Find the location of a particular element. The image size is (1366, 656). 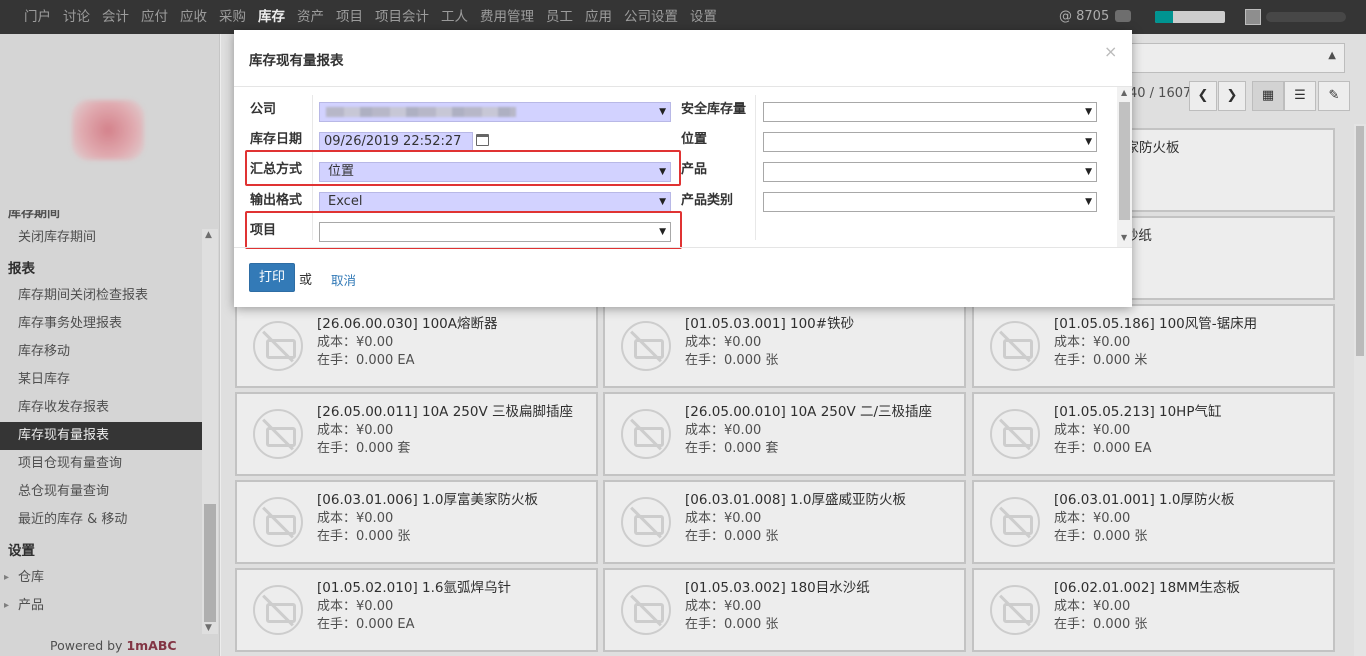

cancel-link: 取消 is located at coordinates (343, 279).